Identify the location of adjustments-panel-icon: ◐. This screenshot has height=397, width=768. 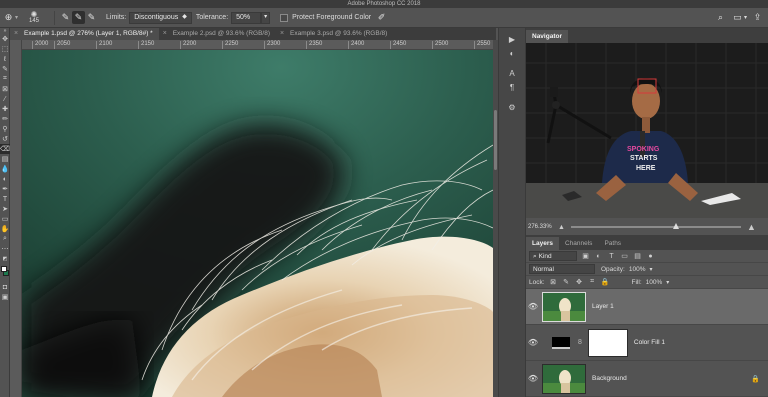
(512, 53).